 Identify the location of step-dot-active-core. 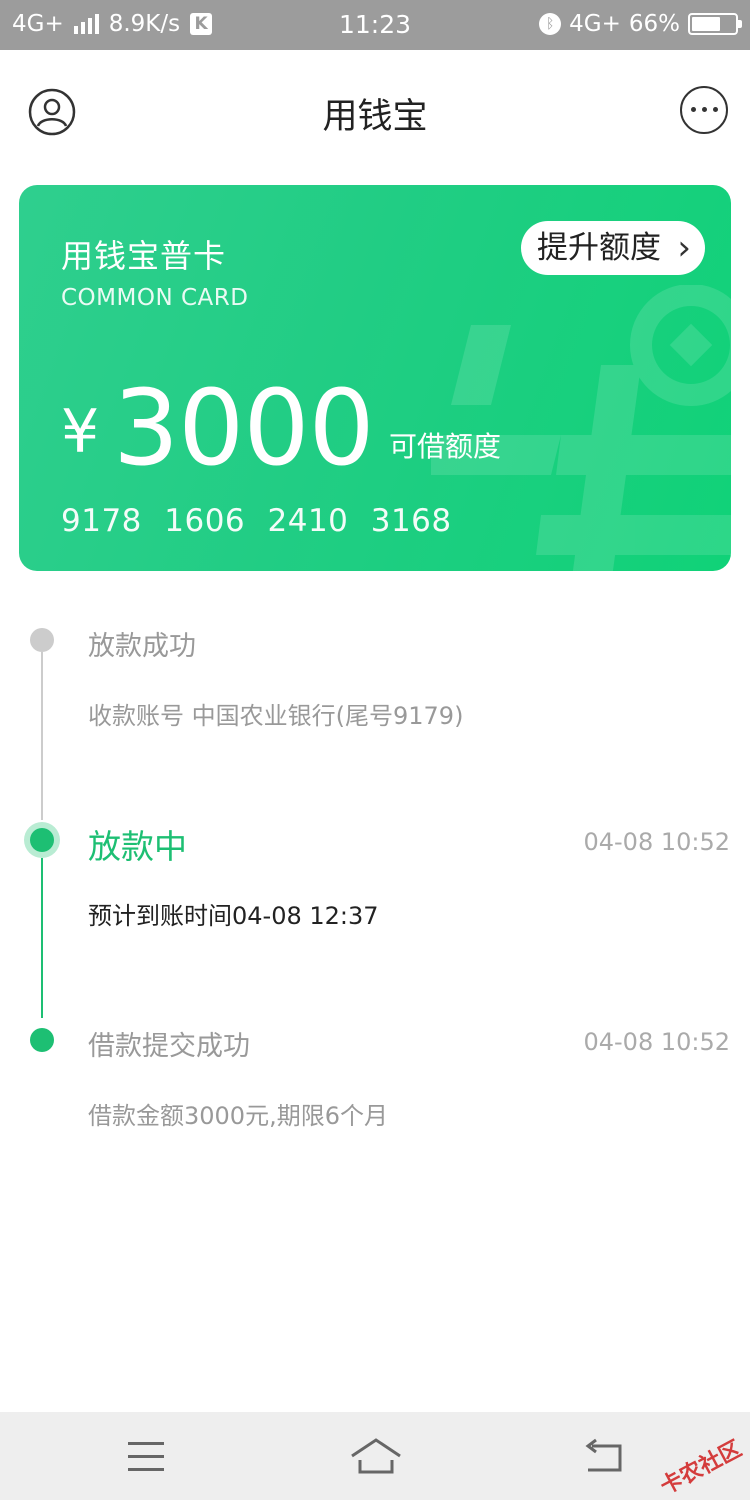
(42, 840).